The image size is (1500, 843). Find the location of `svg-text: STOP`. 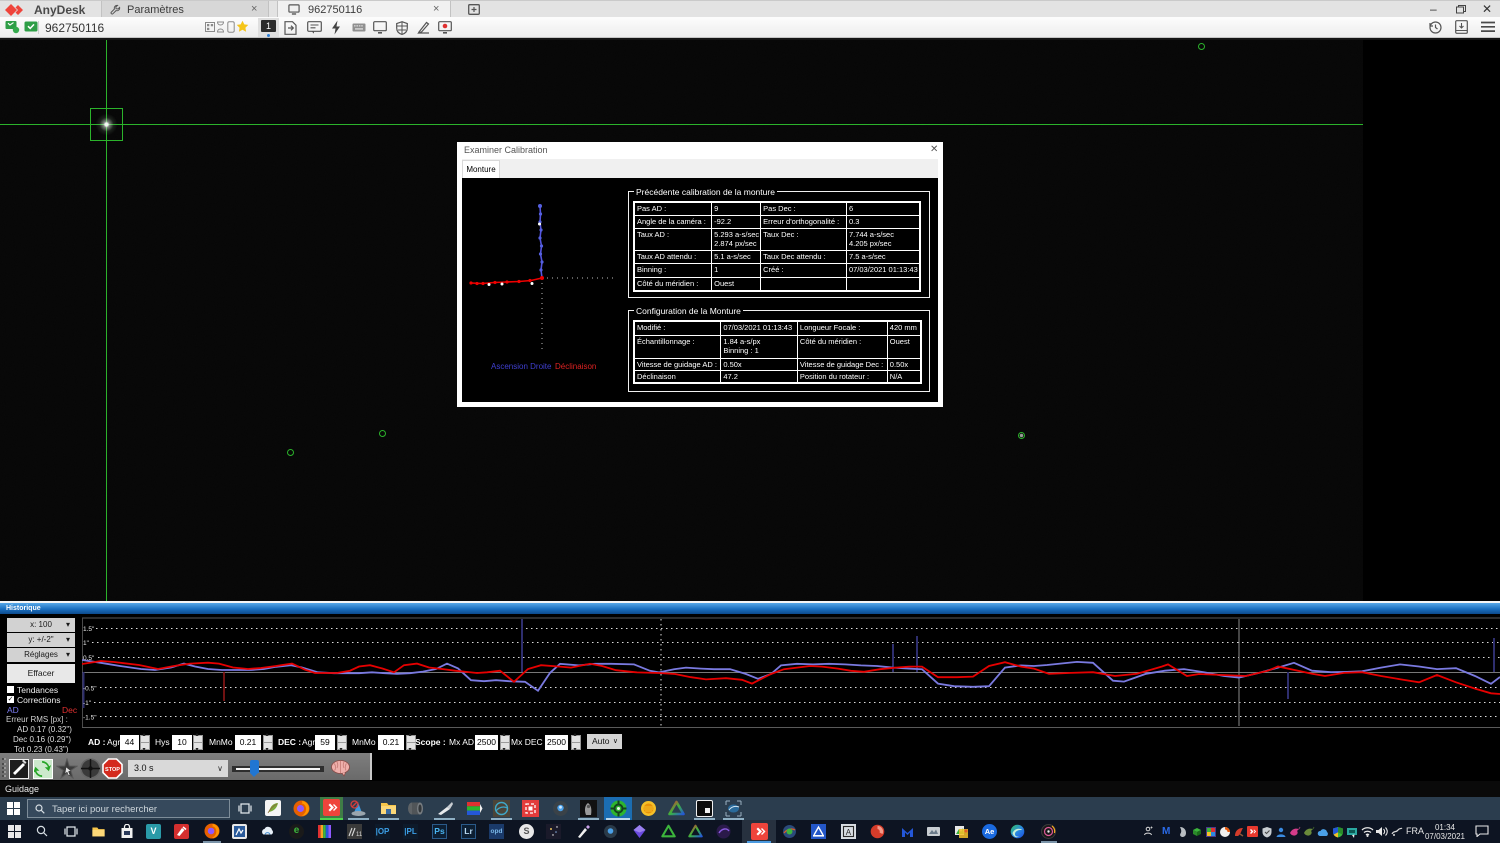

svg-text: STOP is located at coordinates (112, 770).